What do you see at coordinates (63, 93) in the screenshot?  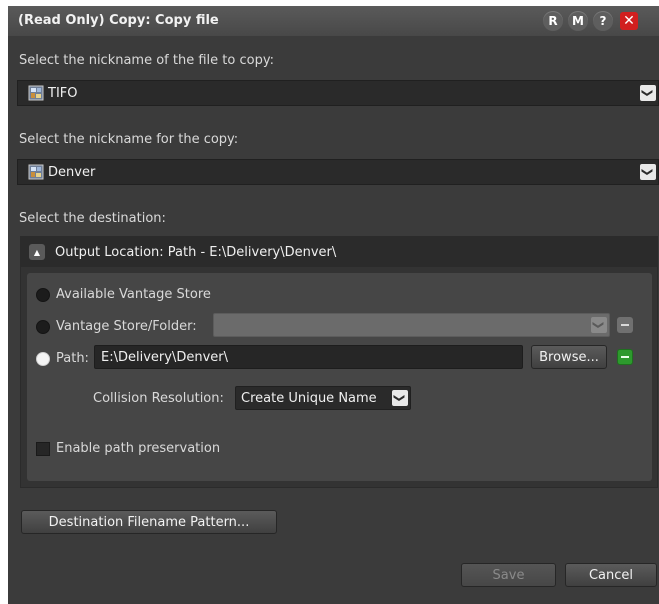 I see `source-nickname-value: TIFO` at bounding box center [63, 93].